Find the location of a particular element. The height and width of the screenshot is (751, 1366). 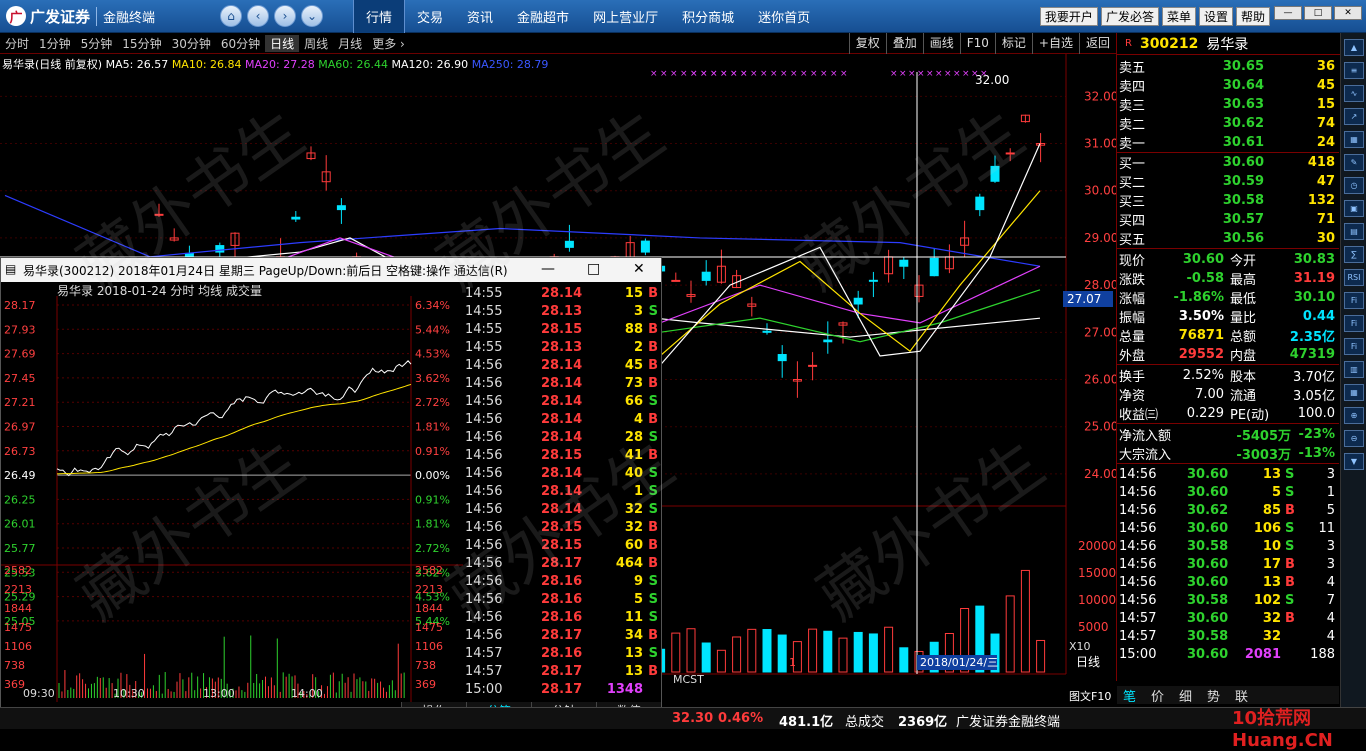

trade-price: 28.14 is located at coordinates (562, 419).